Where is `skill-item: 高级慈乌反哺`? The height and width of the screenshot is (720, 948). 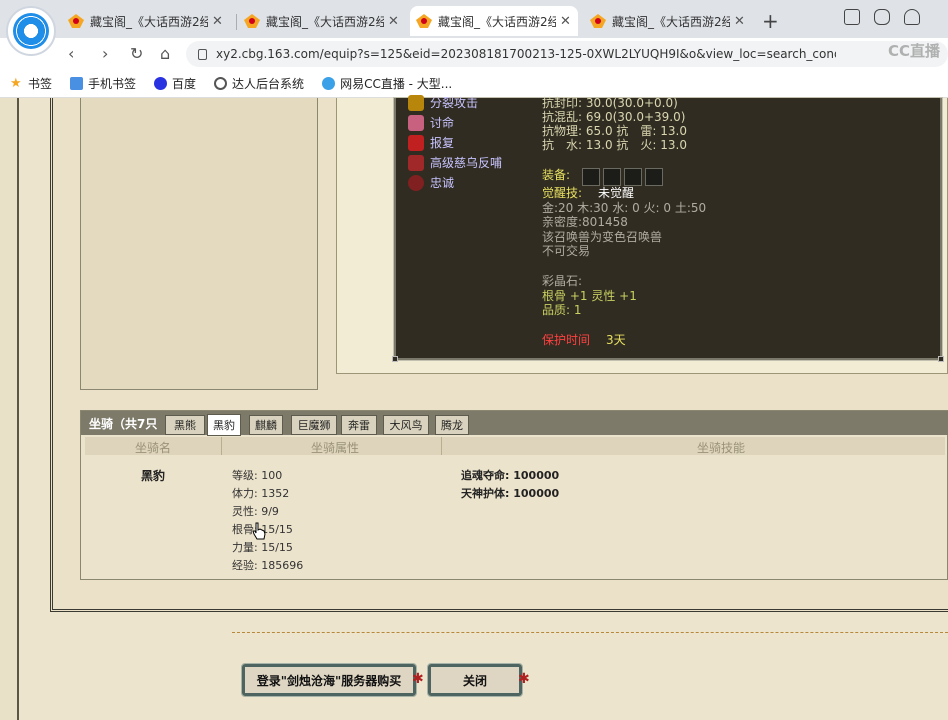 skill-item: 高级慈乌反哺 is located at coordinates (455, 162).